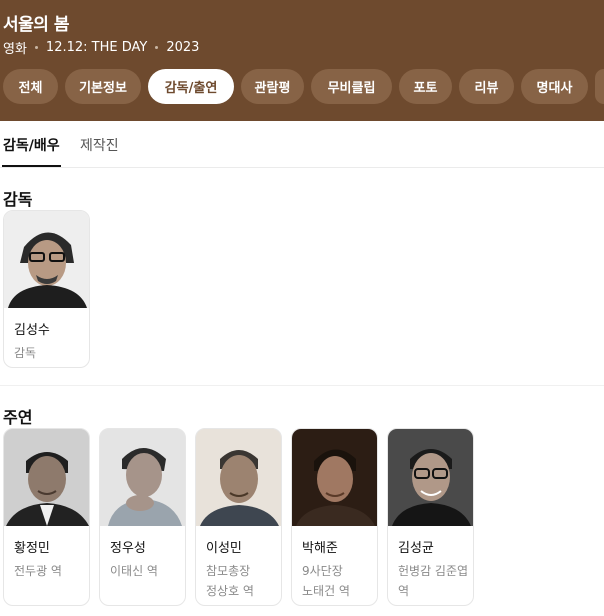 This screenshot has height=616, width=604. I want to click on meta-english-title: 12.12: THE DAY, so click(96, 47).